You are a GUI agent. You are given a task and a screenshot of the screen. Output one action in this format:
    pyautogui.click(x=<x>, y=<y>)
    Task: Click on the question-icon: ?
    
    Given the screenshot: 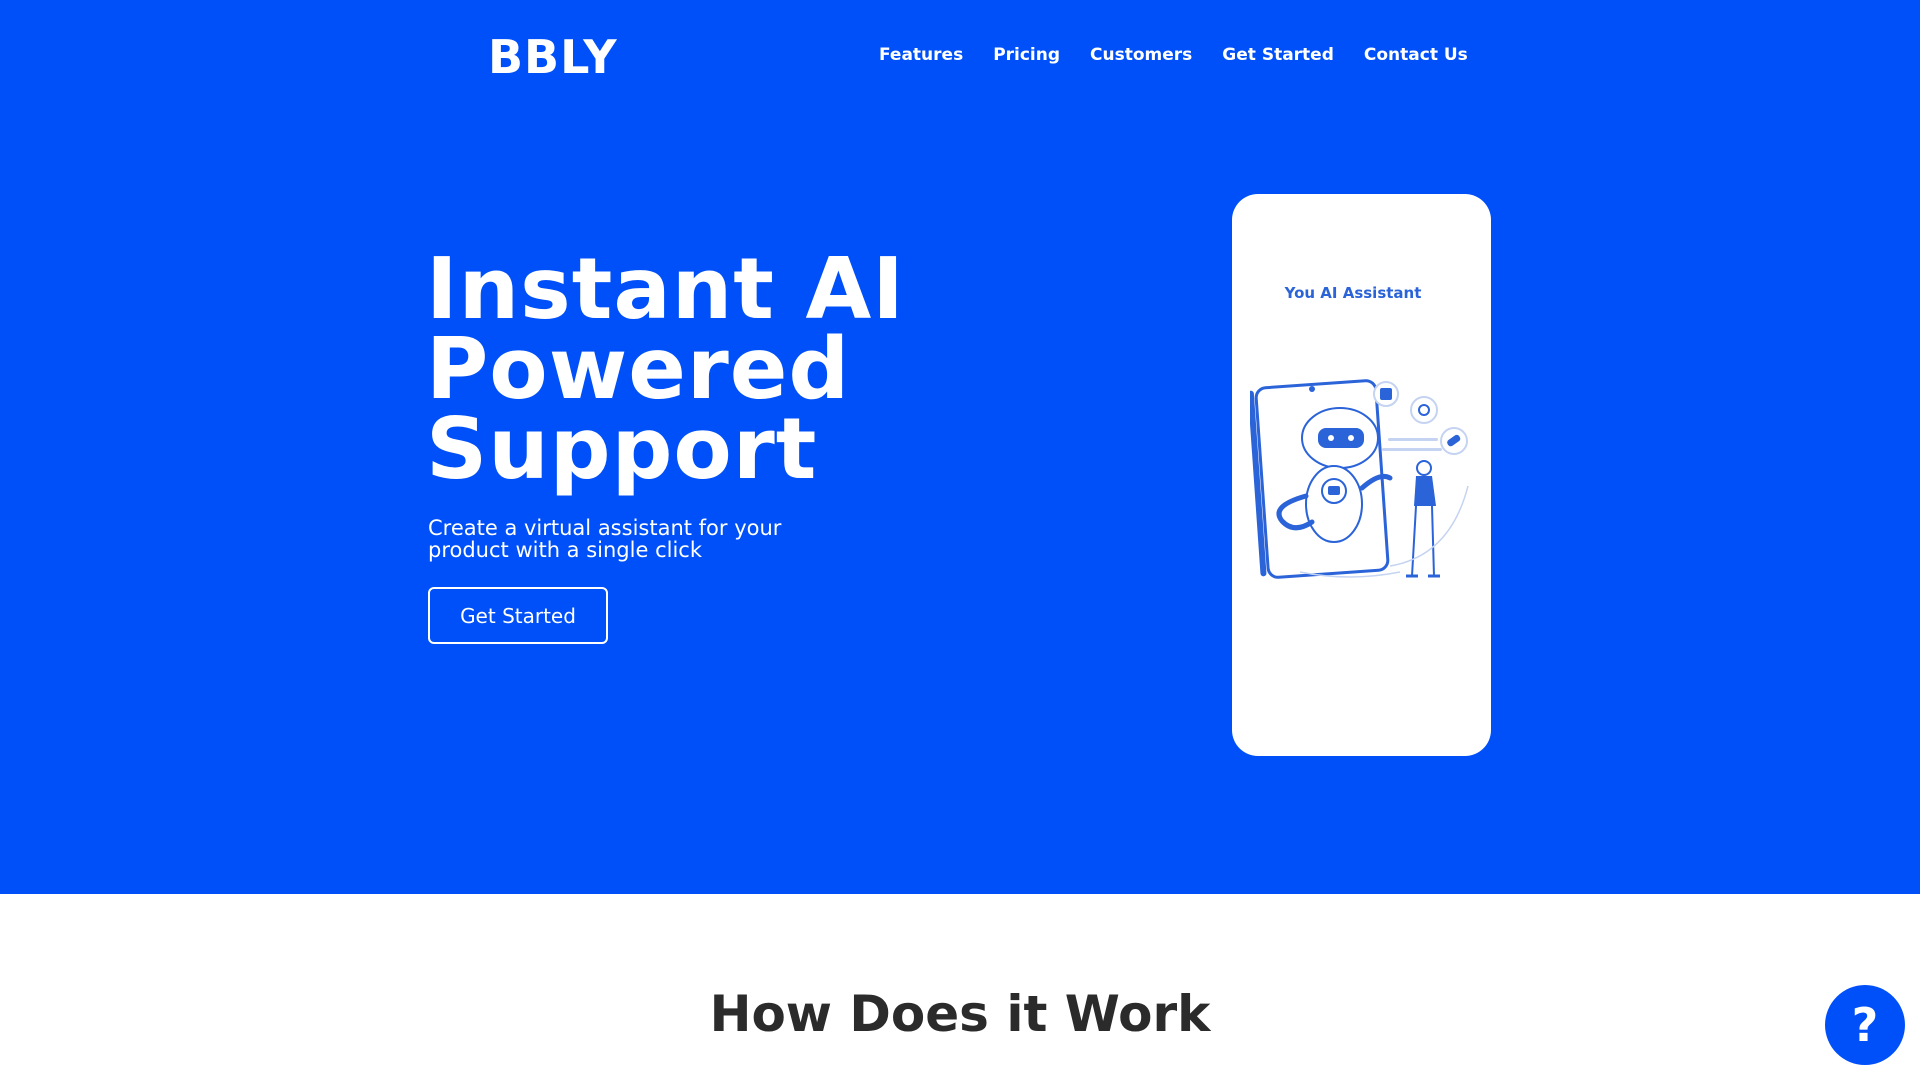 What is the action you would take?
    pyautogui.click(x=1865, y=1025)
    